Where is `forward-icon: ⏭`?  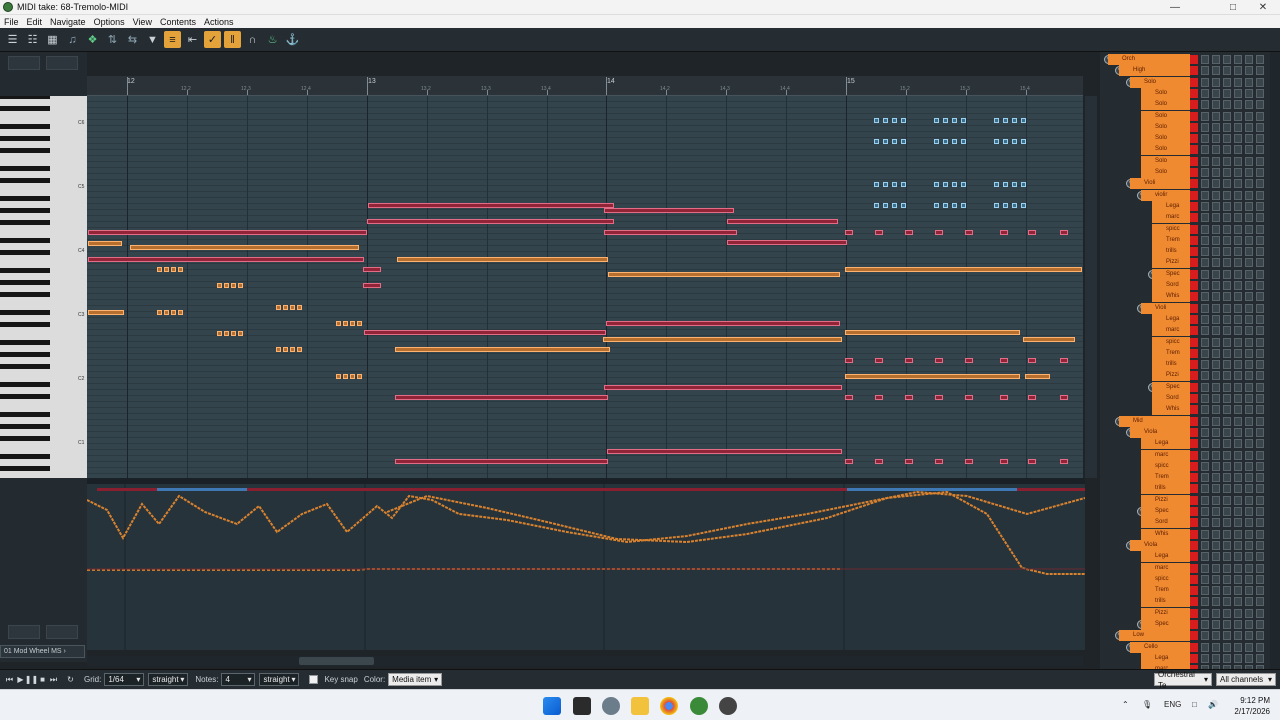 forward-icon: ⏭ is located at coordinates (53, 680).